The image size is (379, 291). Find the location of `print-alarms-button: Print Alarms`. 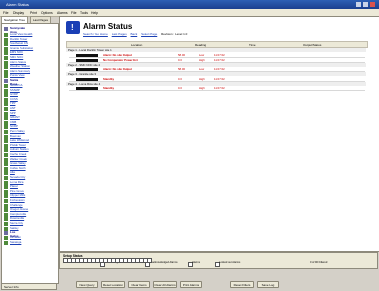

print-alarms-button: Print Alarms is located at coordinates (191, 284).